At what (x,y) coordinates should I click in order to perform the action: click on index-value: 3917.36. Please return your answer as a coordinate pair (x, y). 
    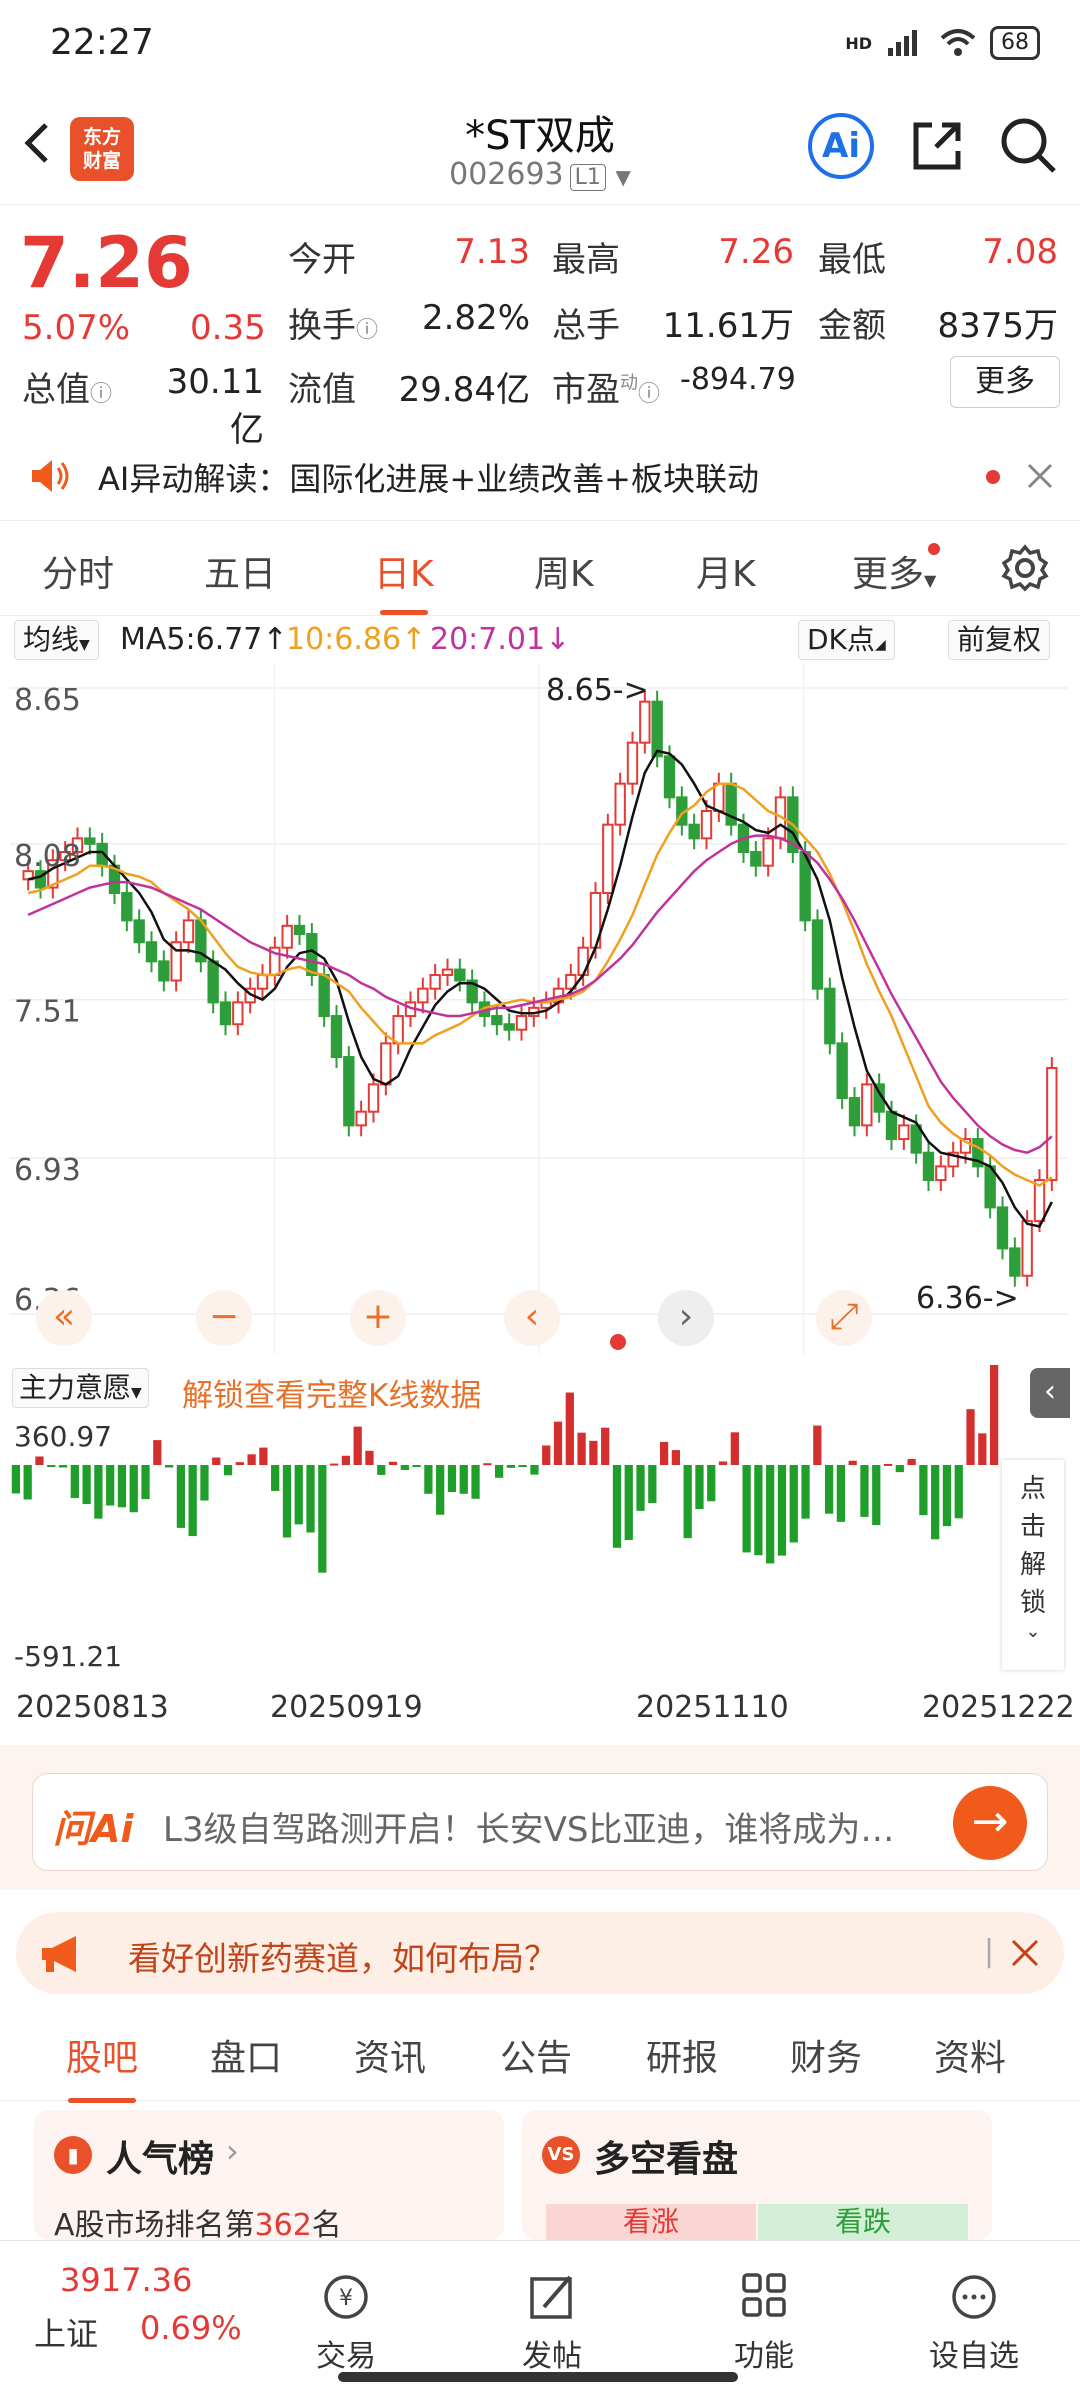
    Looking at the image, I should click on (126, 2280).